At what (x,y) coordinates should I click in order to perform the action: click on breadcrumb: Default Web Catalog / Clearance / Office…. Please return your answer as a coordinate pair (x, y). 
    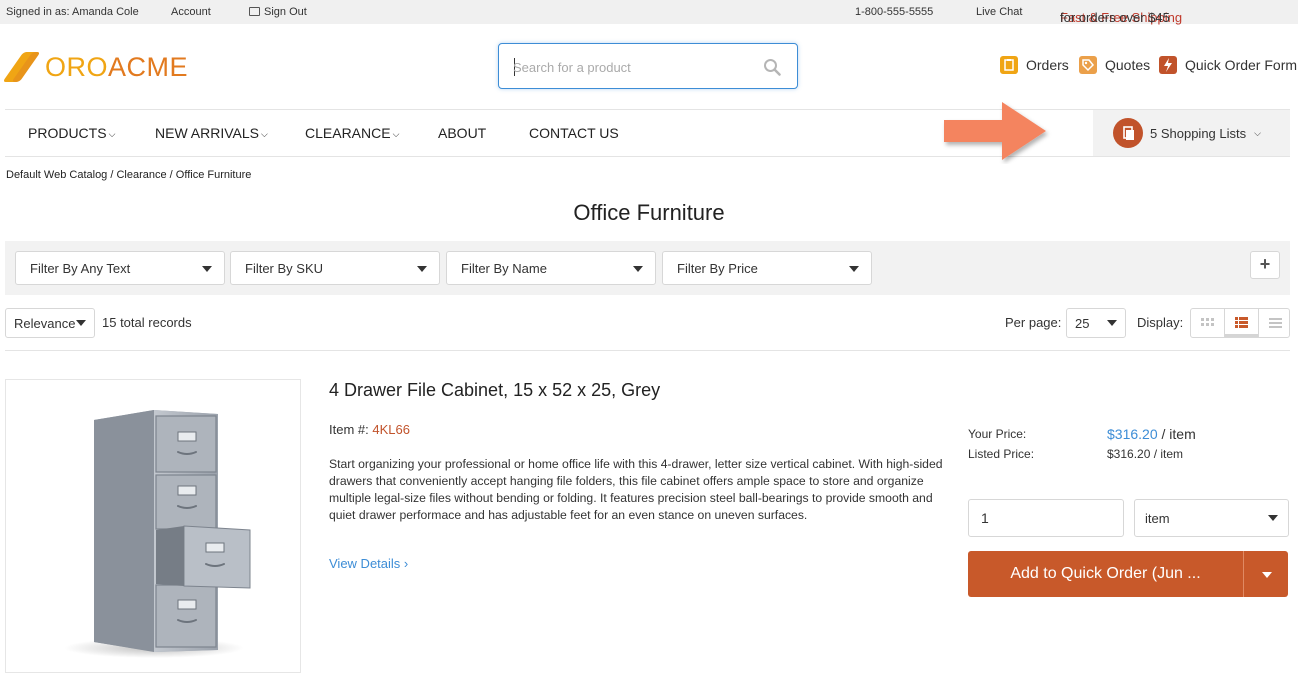
    Looking at the image, I should click on (129, 175).